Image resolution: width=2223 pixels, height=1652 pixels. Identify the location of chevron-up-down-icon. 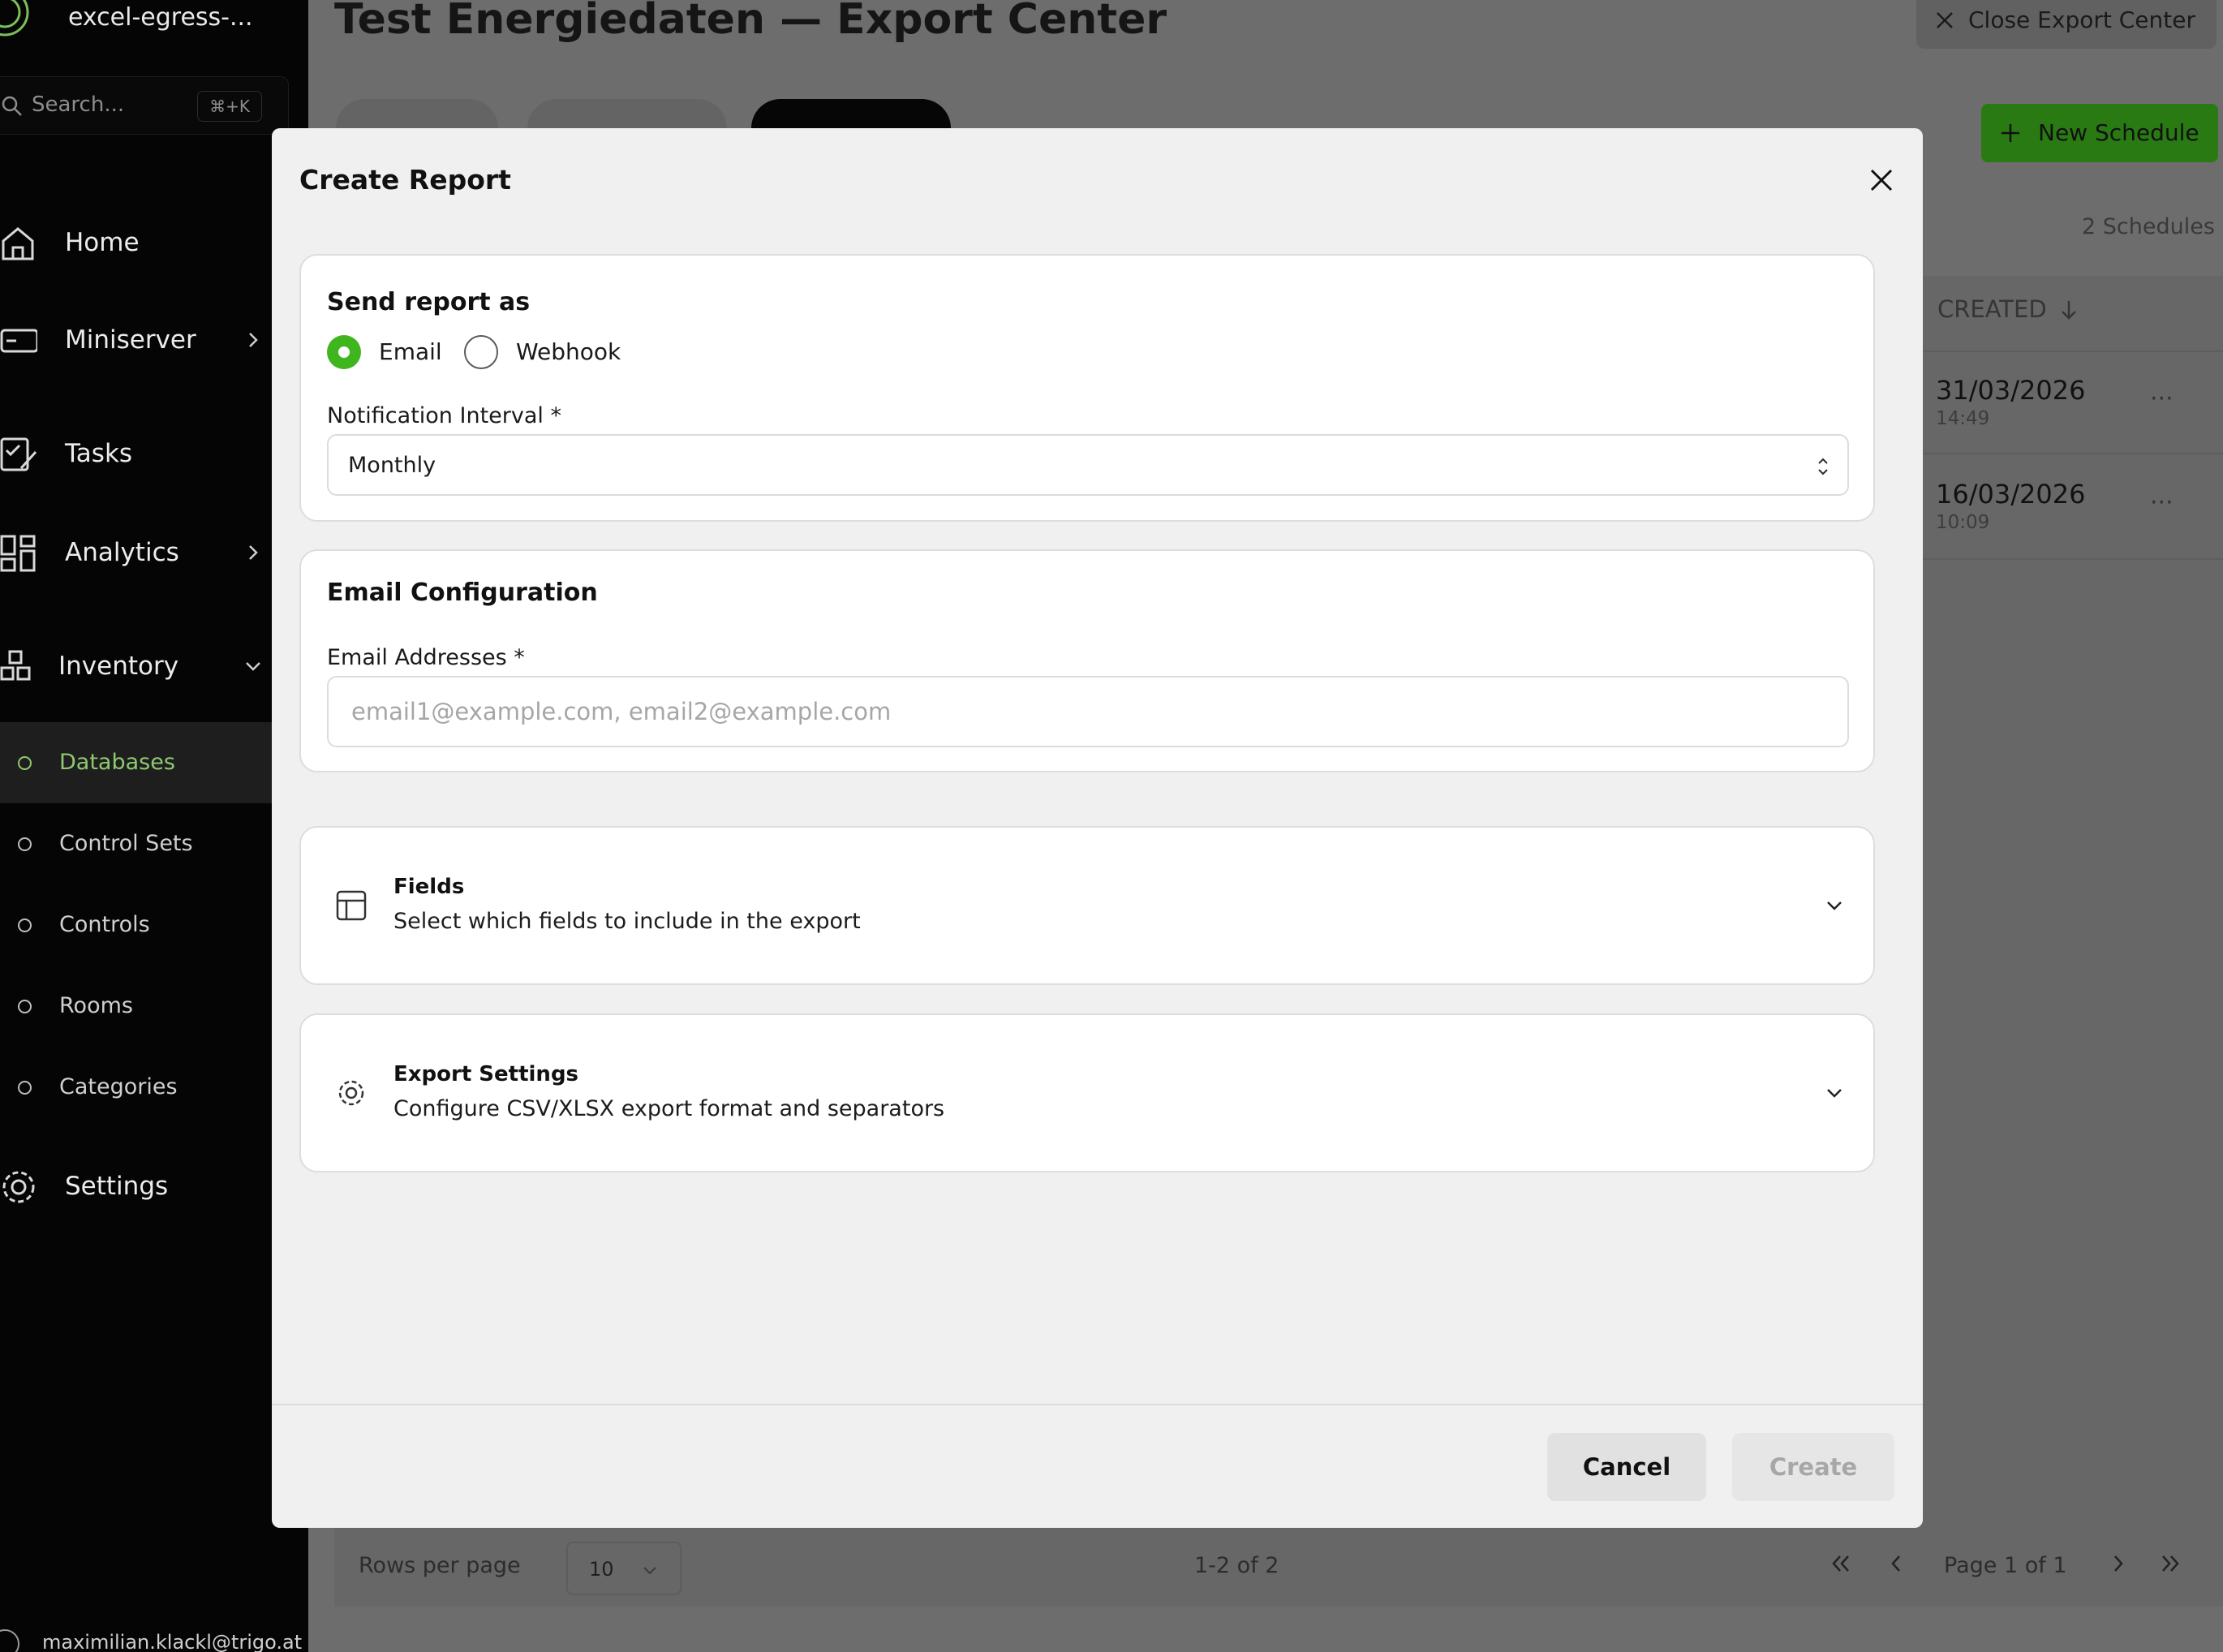
(1823, 466).